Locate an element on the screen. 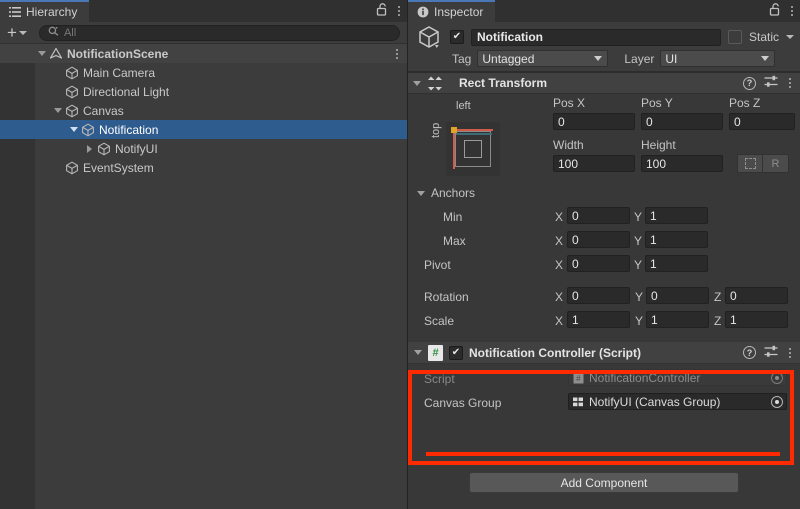 This screenshot has width=800, height=509. anchor-min-x-field: 0 is located at coordinates (598, 215).